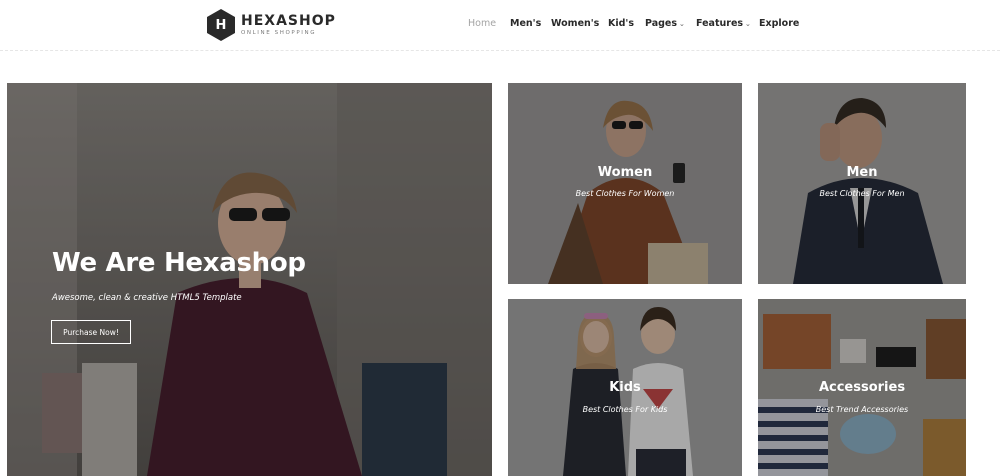  Describe the element at coordinates (147, 298) in the screenshot. I see `hero-subtitle: Awesome, clean & creative HTML5 Template` at that location.